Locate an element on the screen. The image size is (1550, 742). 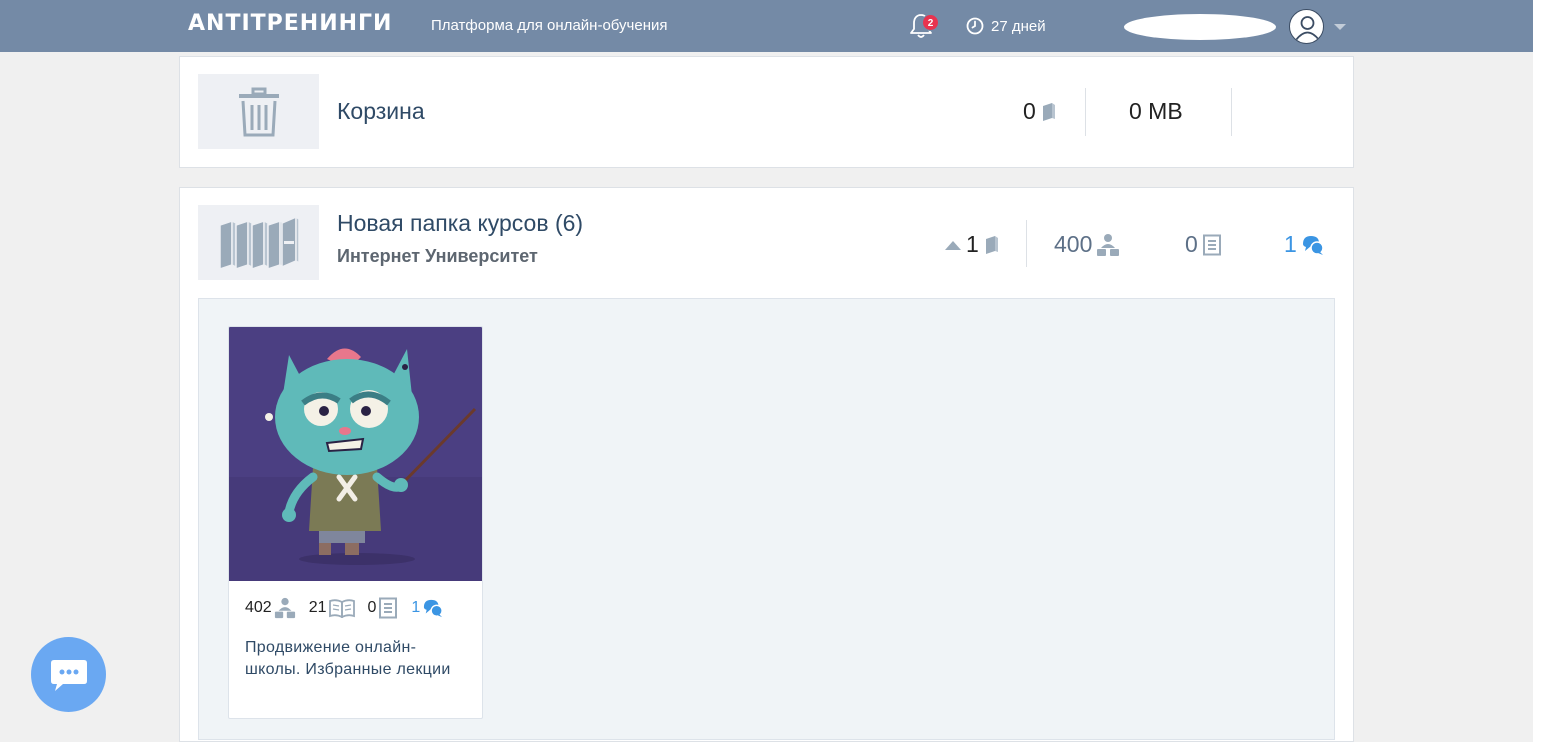
trash-courses-stat: 0 is located at coordinates (1039, 111).